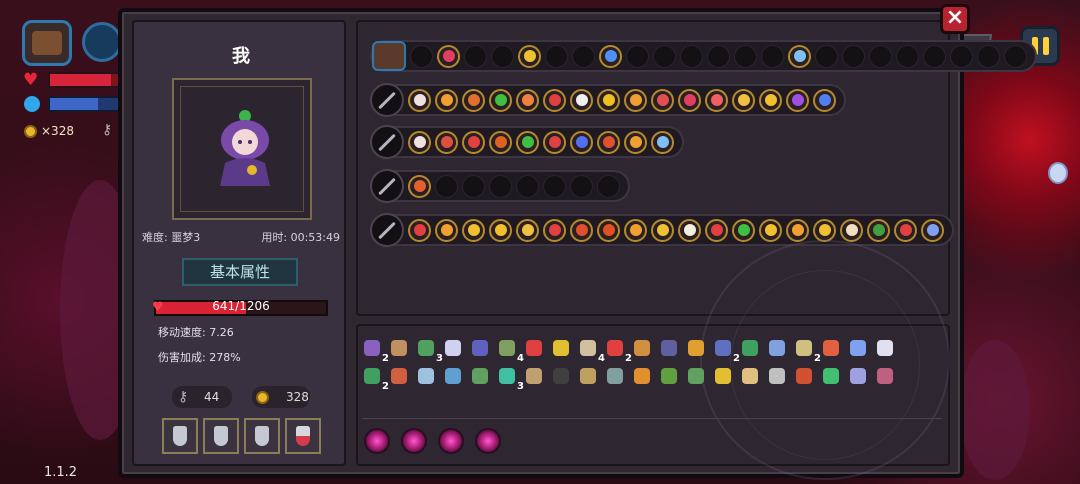  Describe the element at coordinates (389, 56) in the screenshot. I see `backpack-icon` at that location.